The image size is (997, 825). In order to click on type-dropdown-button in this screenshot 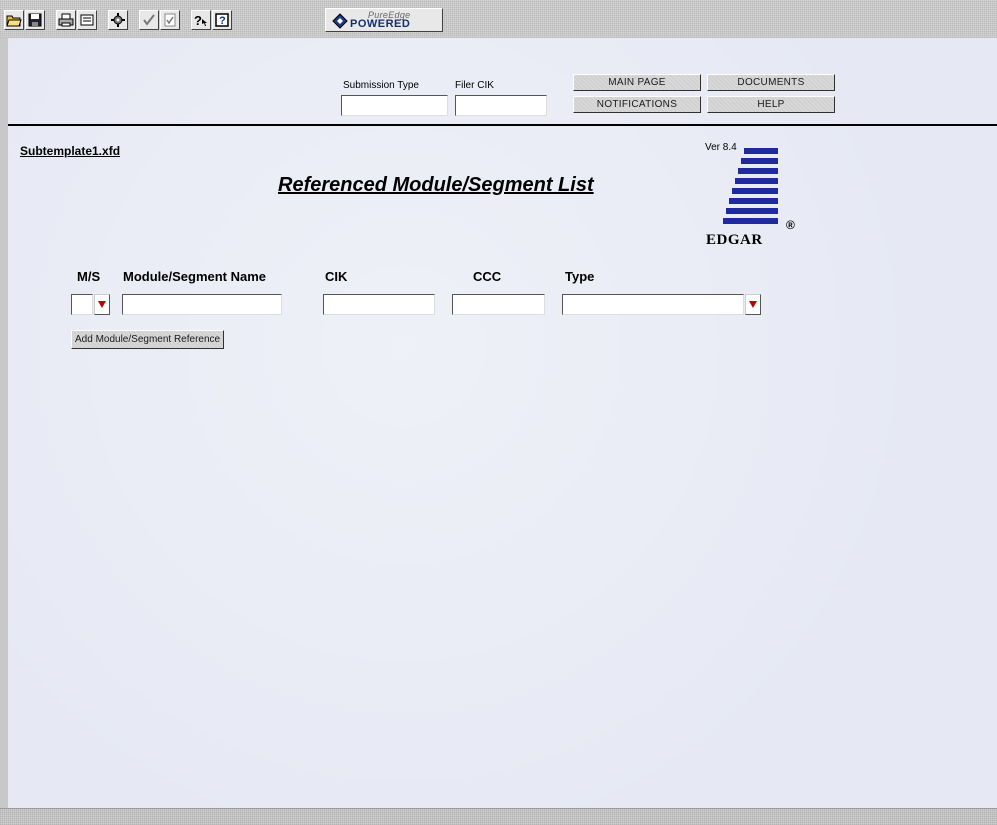, I will do `click(753, 304)`.